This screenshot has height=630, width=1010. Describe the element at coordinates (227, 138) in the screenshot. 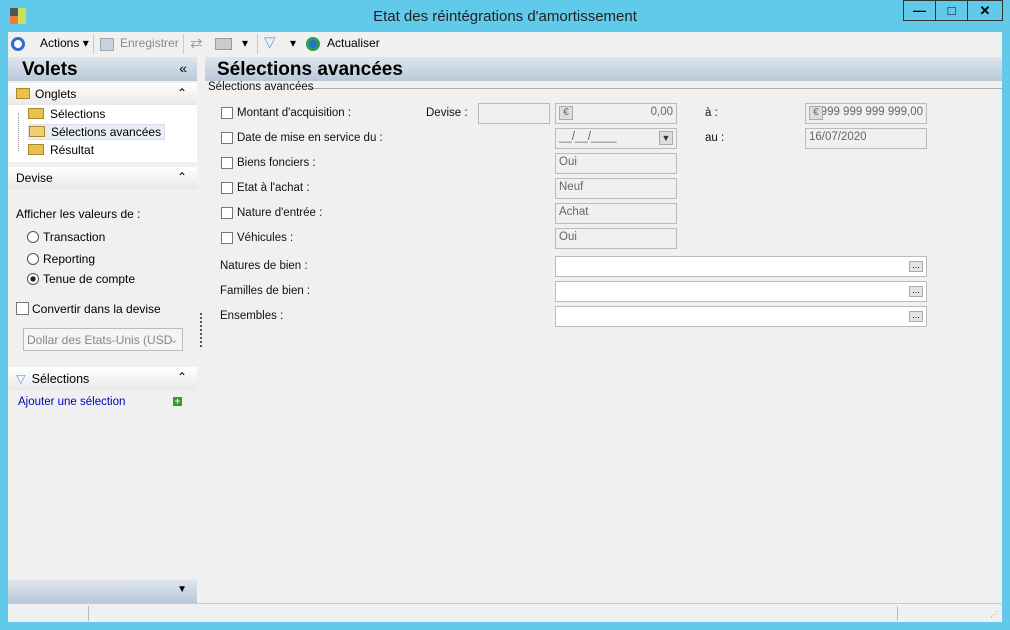

I see `date-checkbox` at that location.